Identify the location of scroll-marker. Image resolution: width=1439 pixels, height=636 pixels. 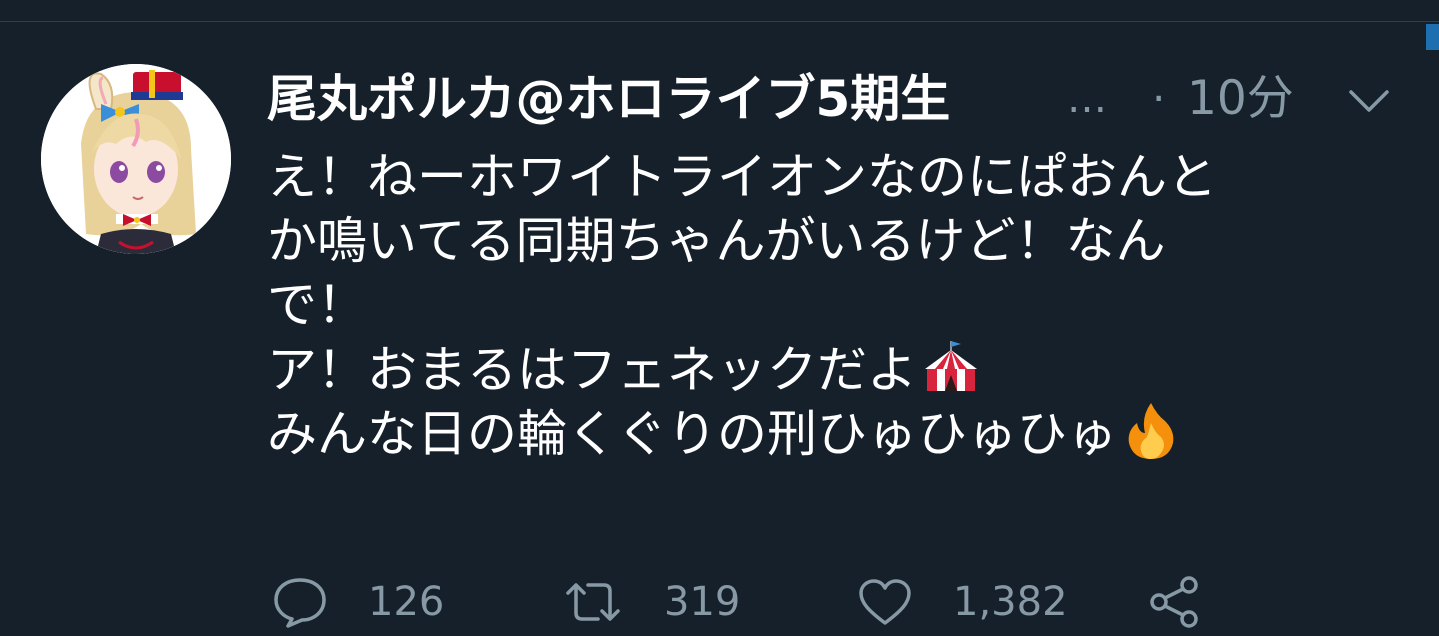
(1432, 37).